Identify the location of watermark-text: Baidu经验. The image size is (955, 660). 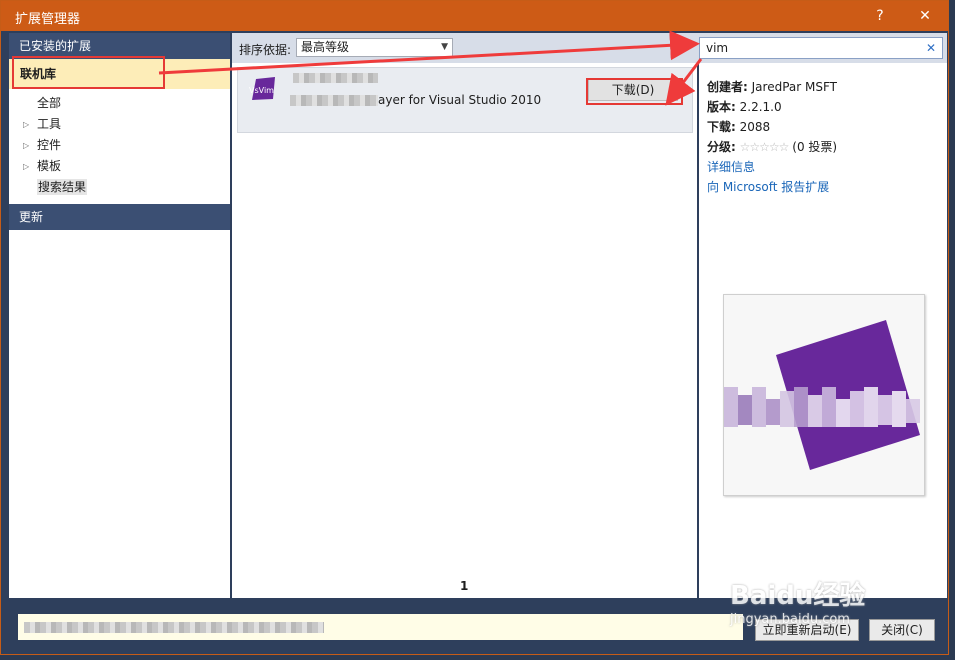
(798, 596).